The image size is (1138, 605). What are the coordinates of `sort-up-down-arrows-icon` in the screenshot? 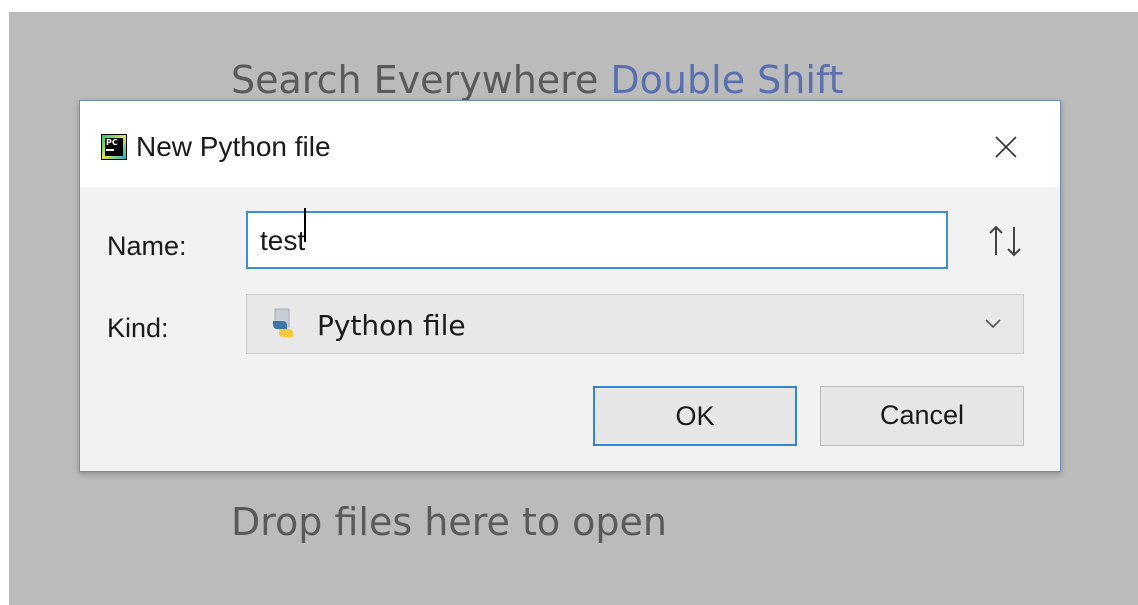 It's located at (1005, 241).